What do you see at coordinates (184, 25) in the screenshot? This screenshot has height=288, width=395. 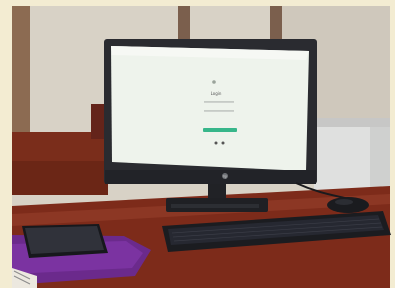 I see `window-frame-center` at bounding box center [184, 25].